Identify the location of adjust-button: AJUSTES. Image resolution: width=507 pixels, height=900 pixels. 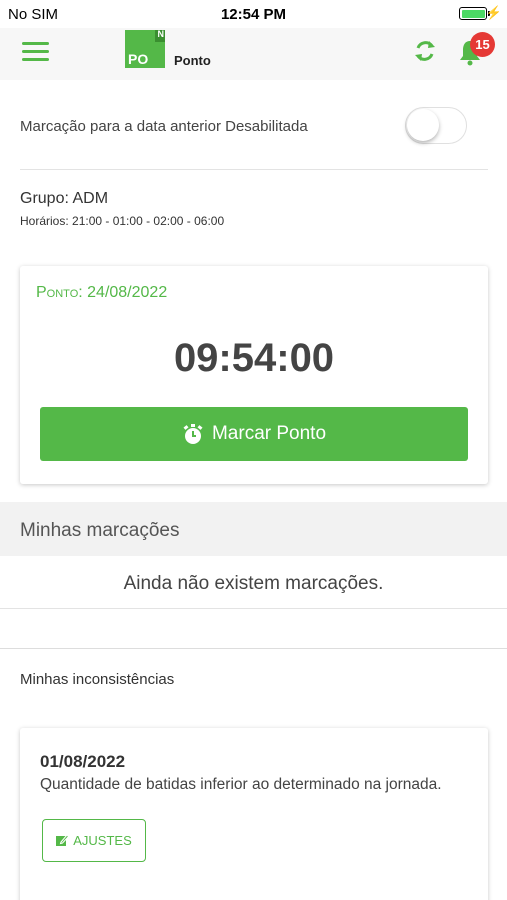
(94, 840).